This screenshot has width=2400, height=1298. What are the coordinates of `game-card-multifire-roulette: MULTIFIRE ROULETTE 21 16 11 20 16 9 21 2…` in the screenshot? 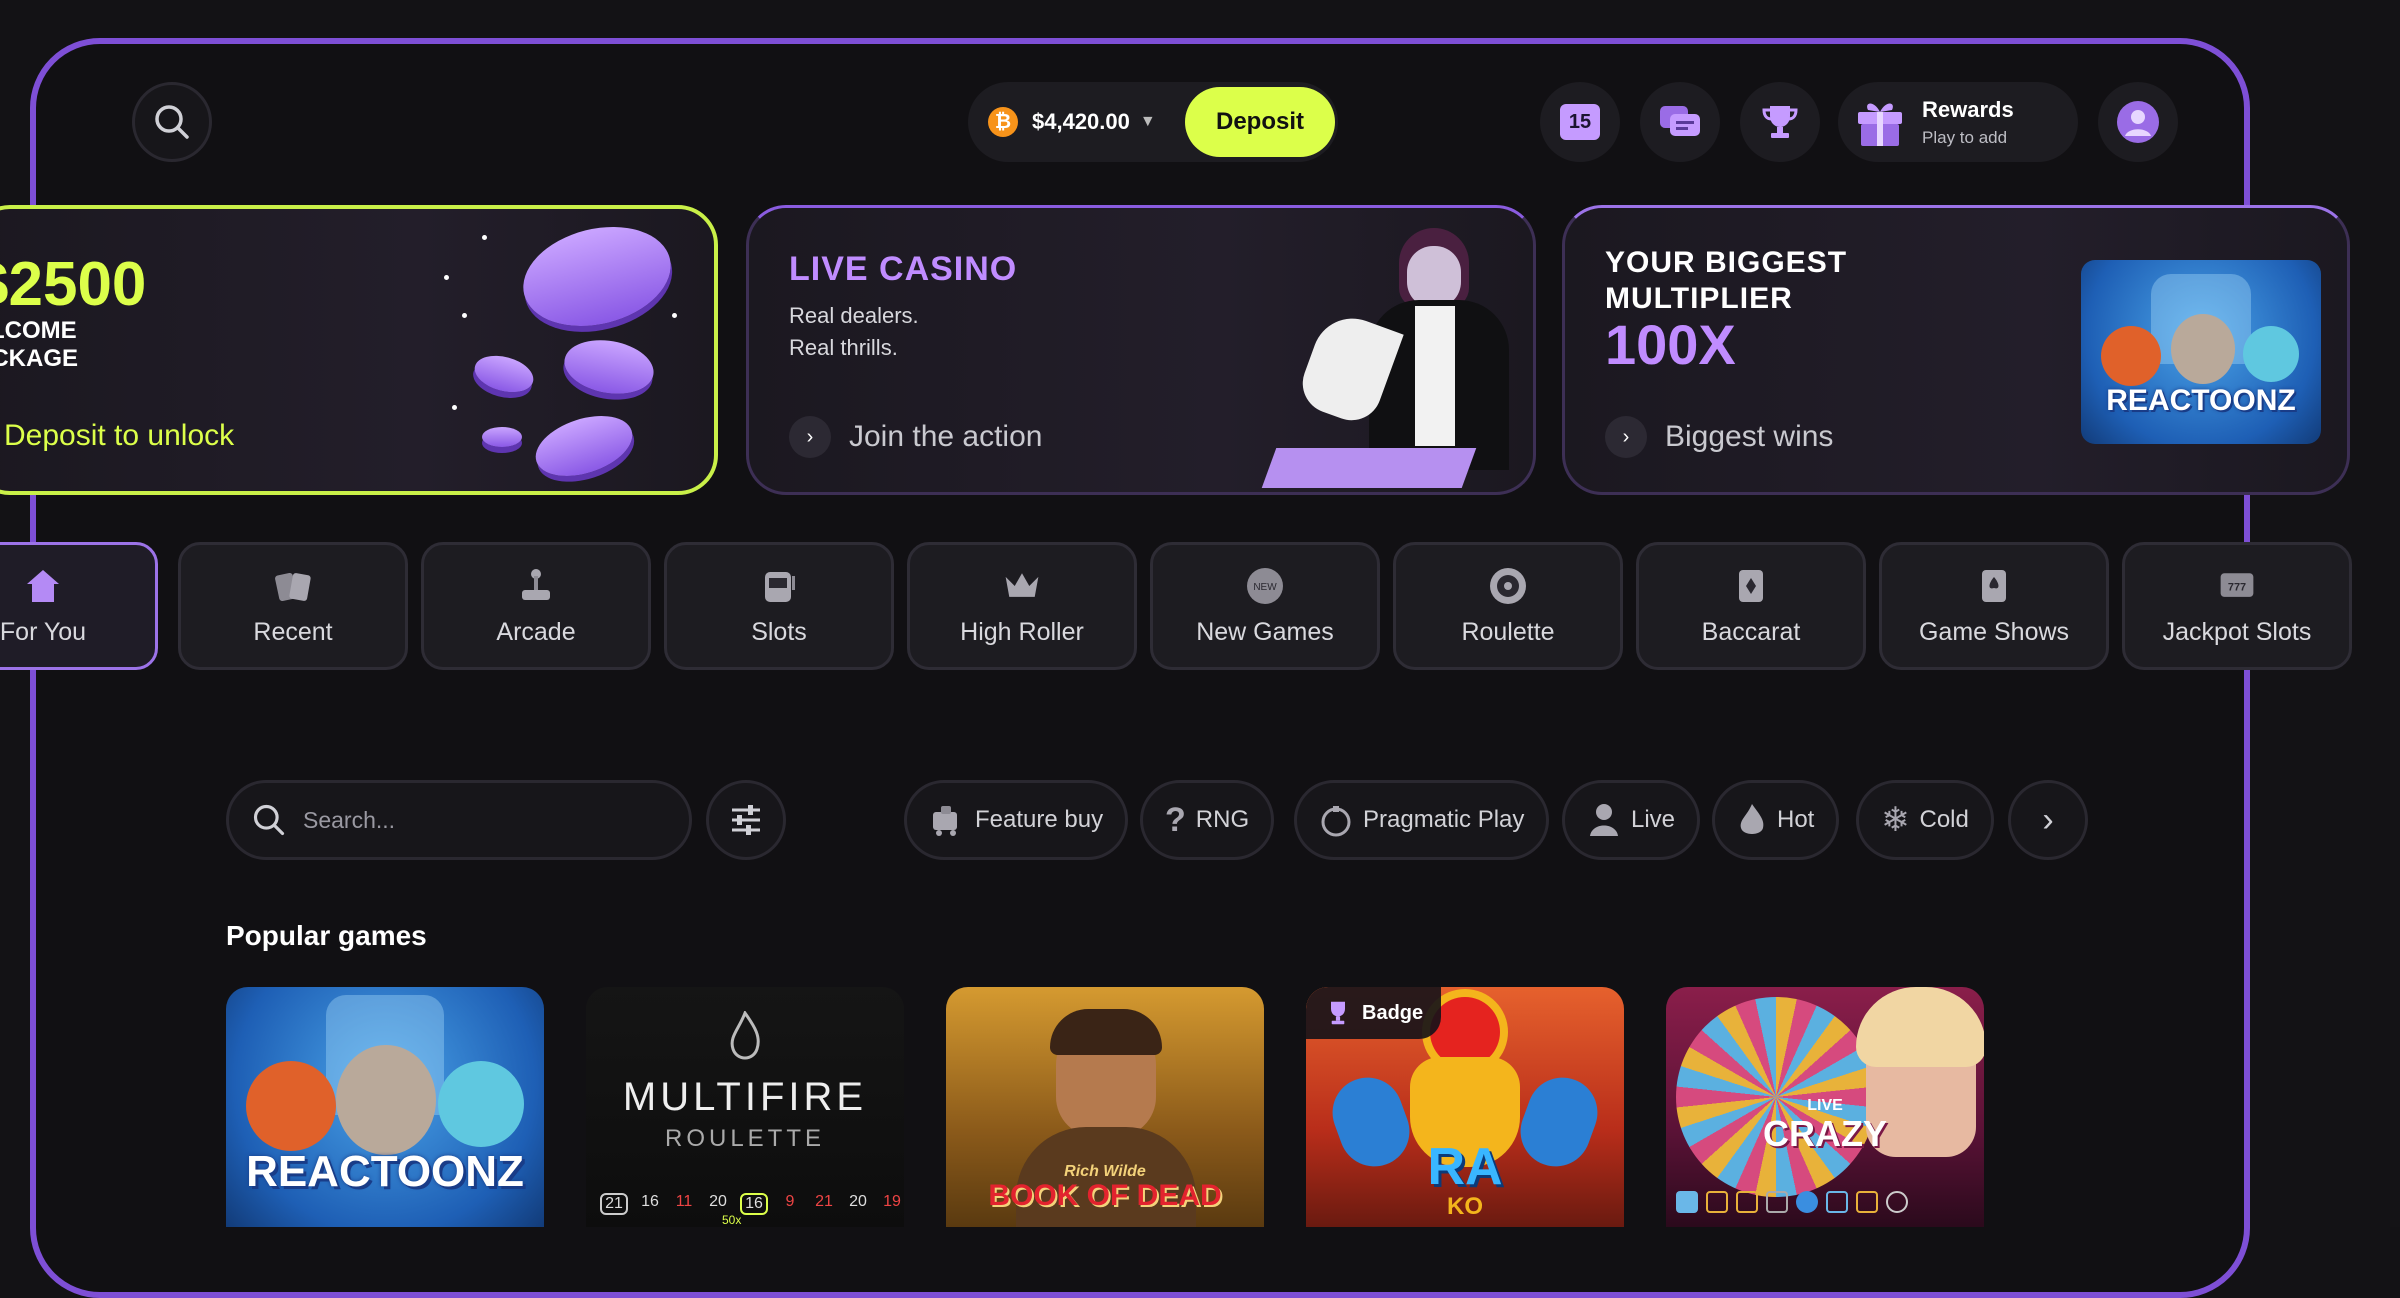 It's located at (745, 1107).